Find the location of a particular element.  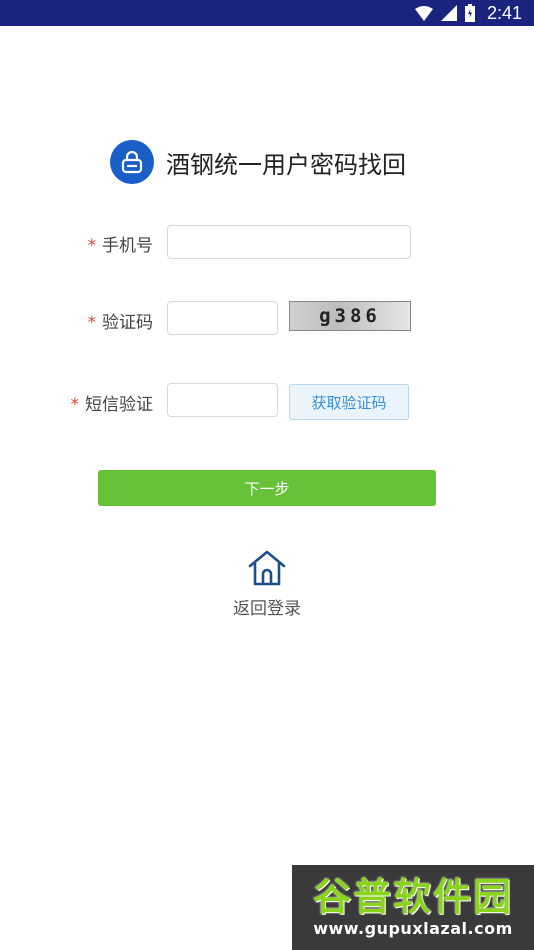

back-to-login-link: 返回登录 is located at coordinates (267, 606).